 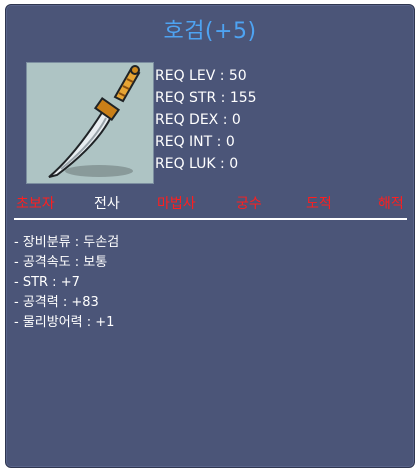 What do you see at coordinates (249, 204) in the screenshot?
I see `job-archer: 궁수` at bounding box center [249, 204].